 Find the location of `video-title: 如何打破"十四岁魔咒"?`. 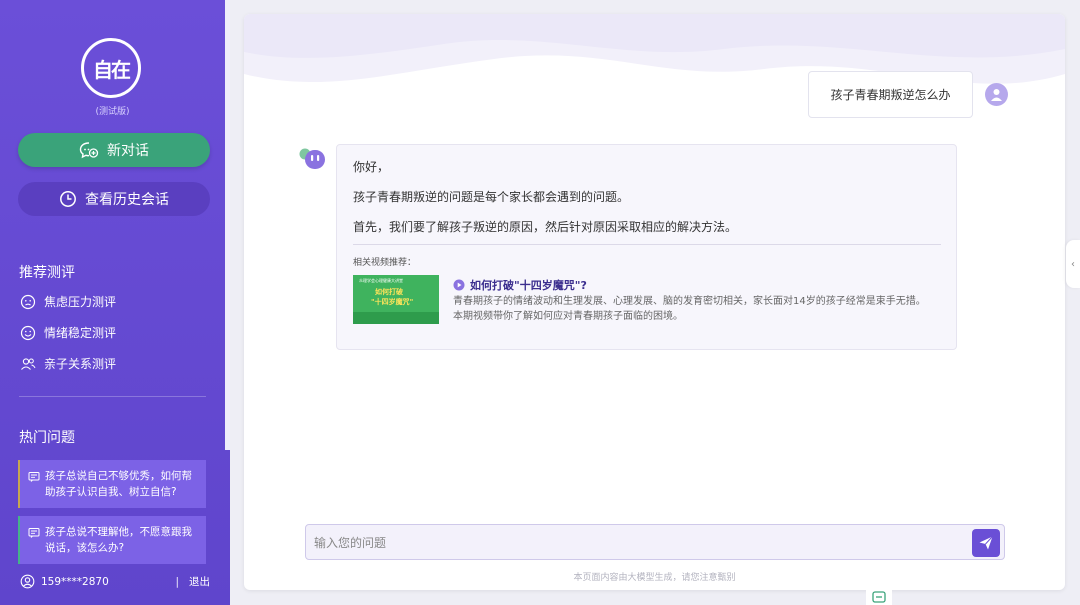

video-title: 如何打破"十四岁魔咒"? is located at coordinates (520, 285).